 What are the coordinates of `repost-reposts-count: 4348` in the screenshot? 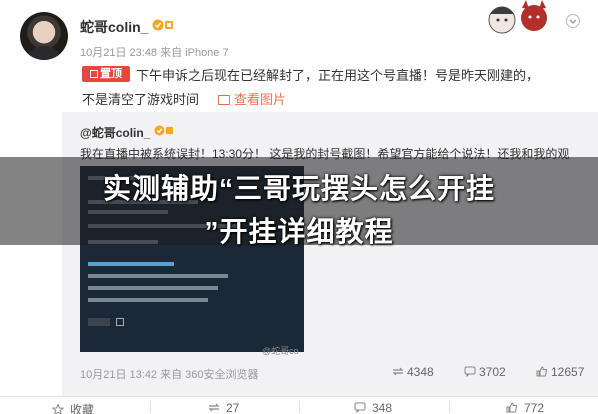 It's located at (420, 372).